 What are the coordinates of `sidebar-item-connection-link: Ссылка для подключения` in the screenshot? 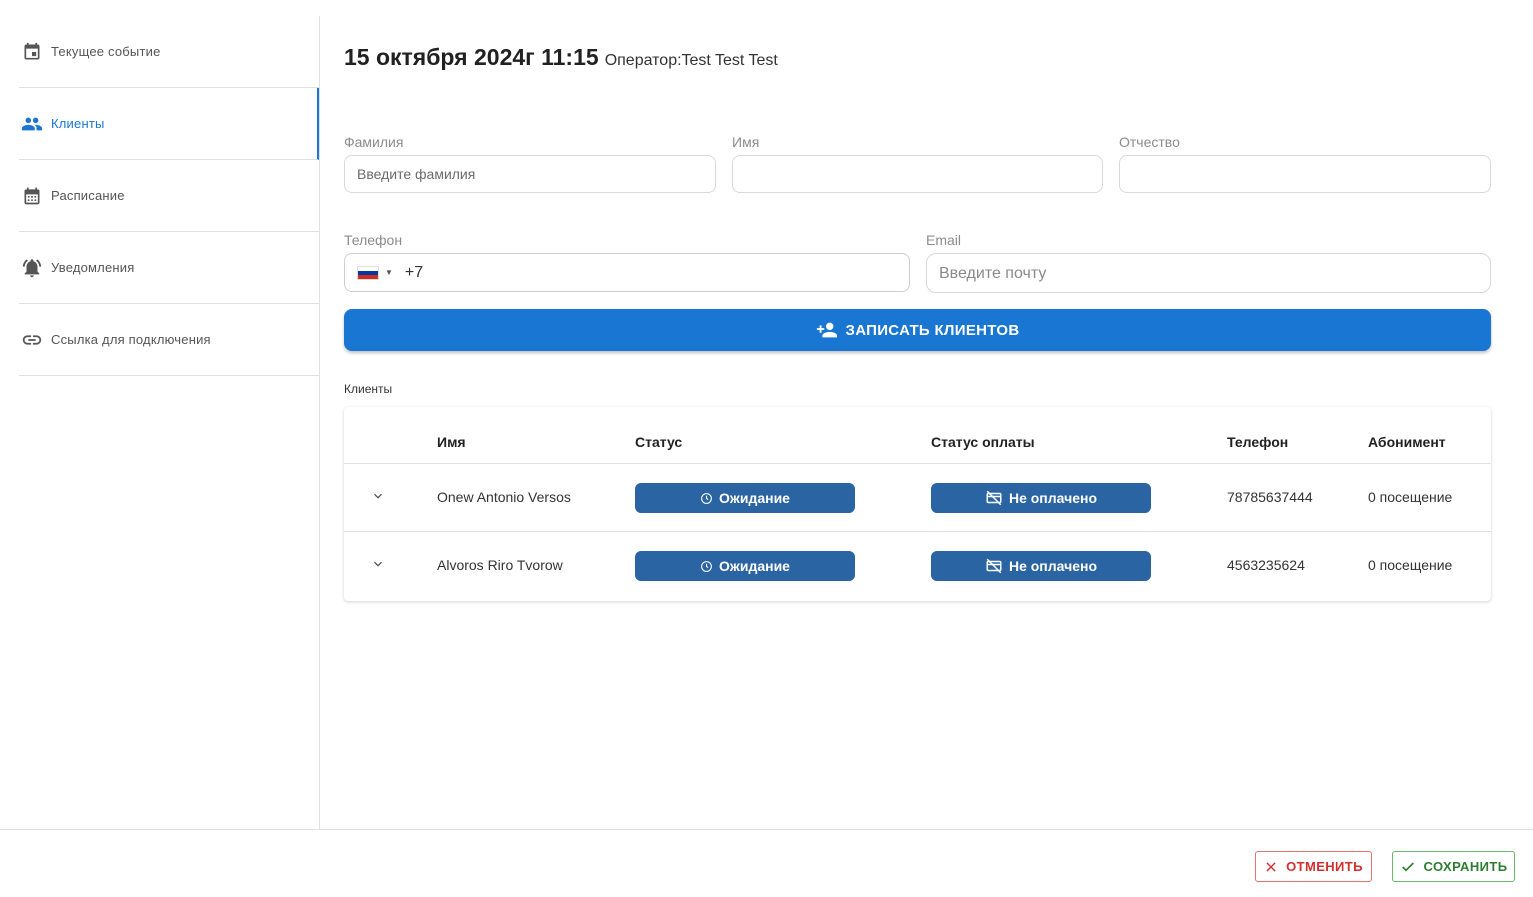 It's located at (169, 340).